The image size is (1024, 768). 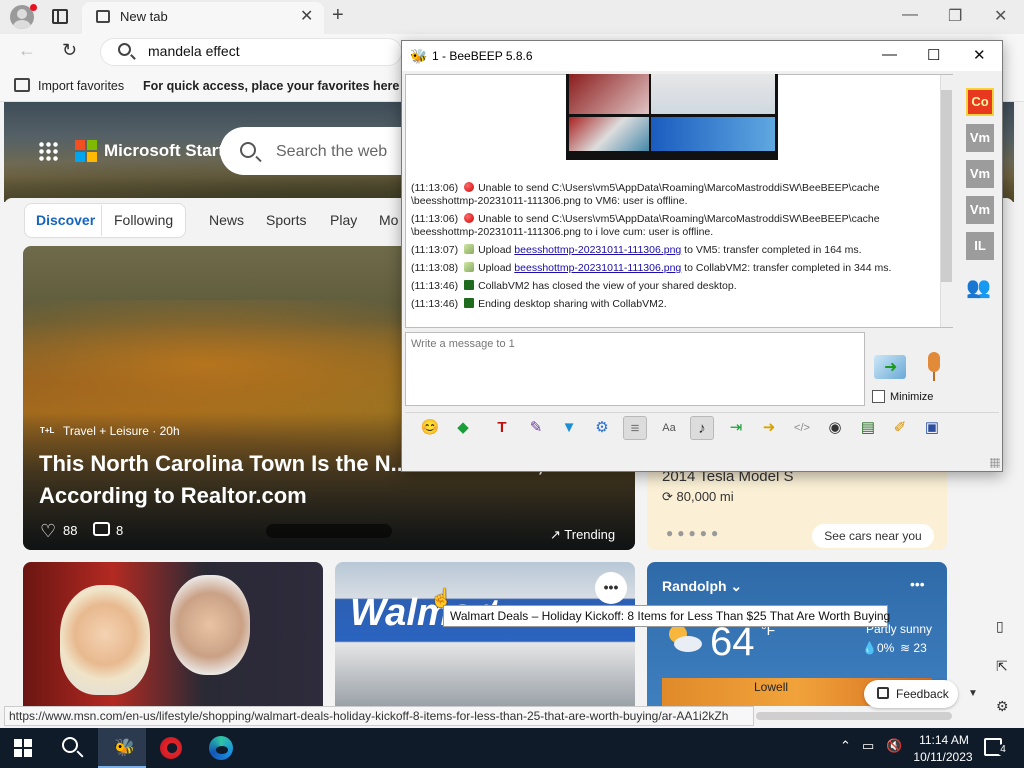 What do you see at coordinates (22, 85) in the screenshot?
I see `import-favorites-icon` at bounding box center [22, 85].